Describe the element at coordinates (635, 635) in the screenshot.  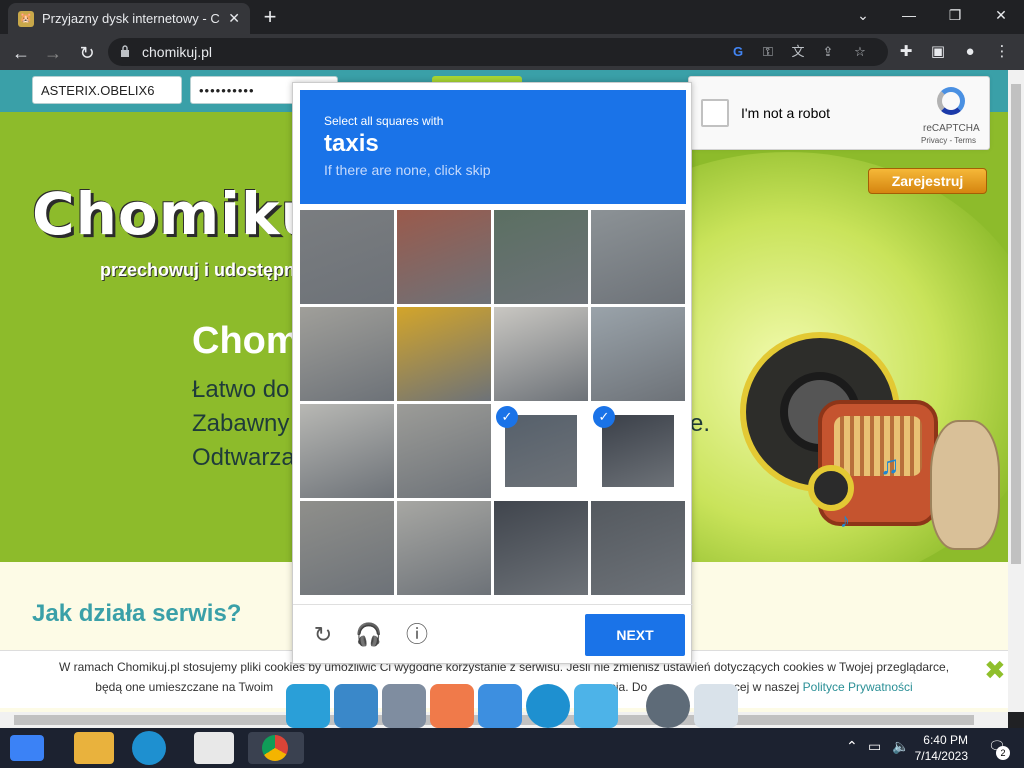
I see `next-button: NEXT` at that location.